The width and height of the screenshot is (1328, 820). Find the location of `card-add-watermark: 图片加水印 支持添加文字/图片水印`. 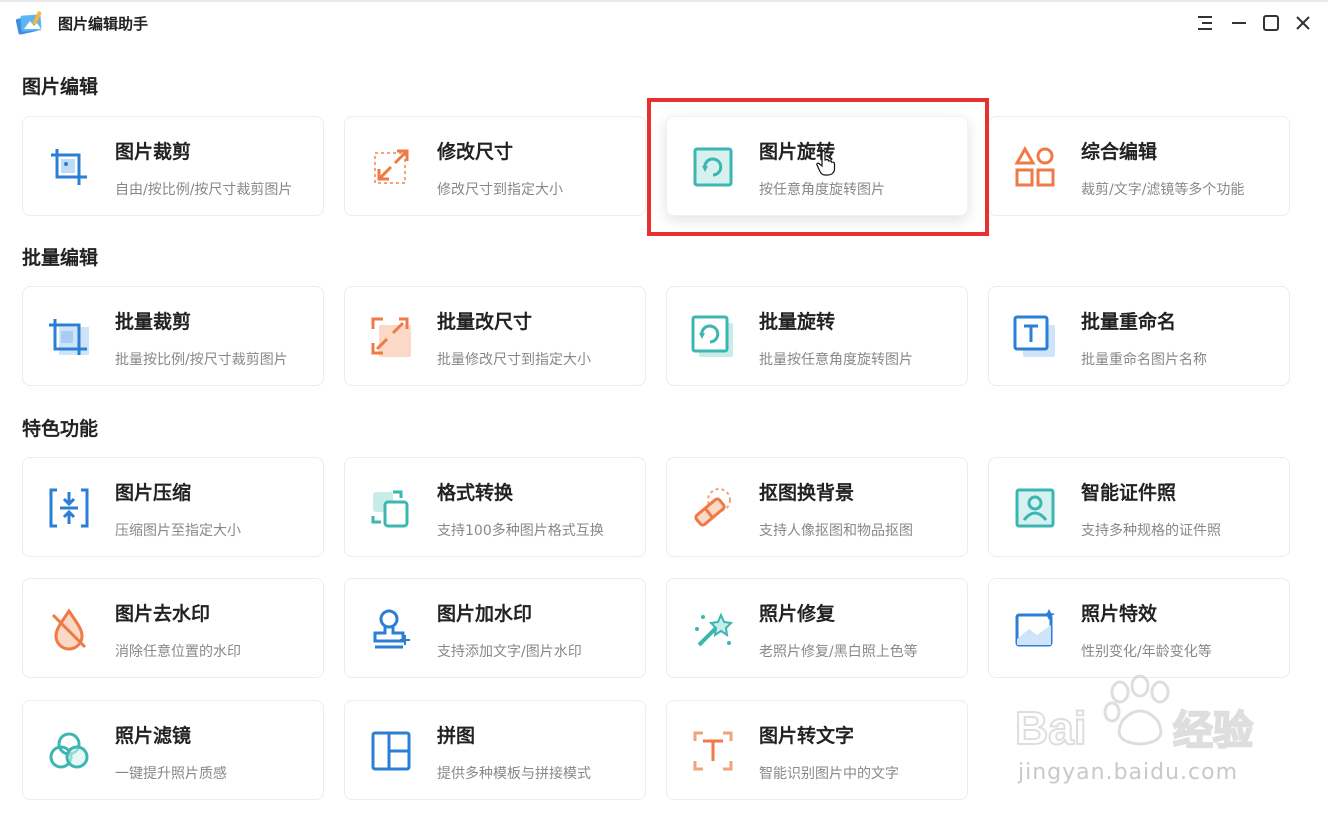

card-add-watermark: 图片加水印 支持添加文字/图片水印 is located at coordinates (495, 628).